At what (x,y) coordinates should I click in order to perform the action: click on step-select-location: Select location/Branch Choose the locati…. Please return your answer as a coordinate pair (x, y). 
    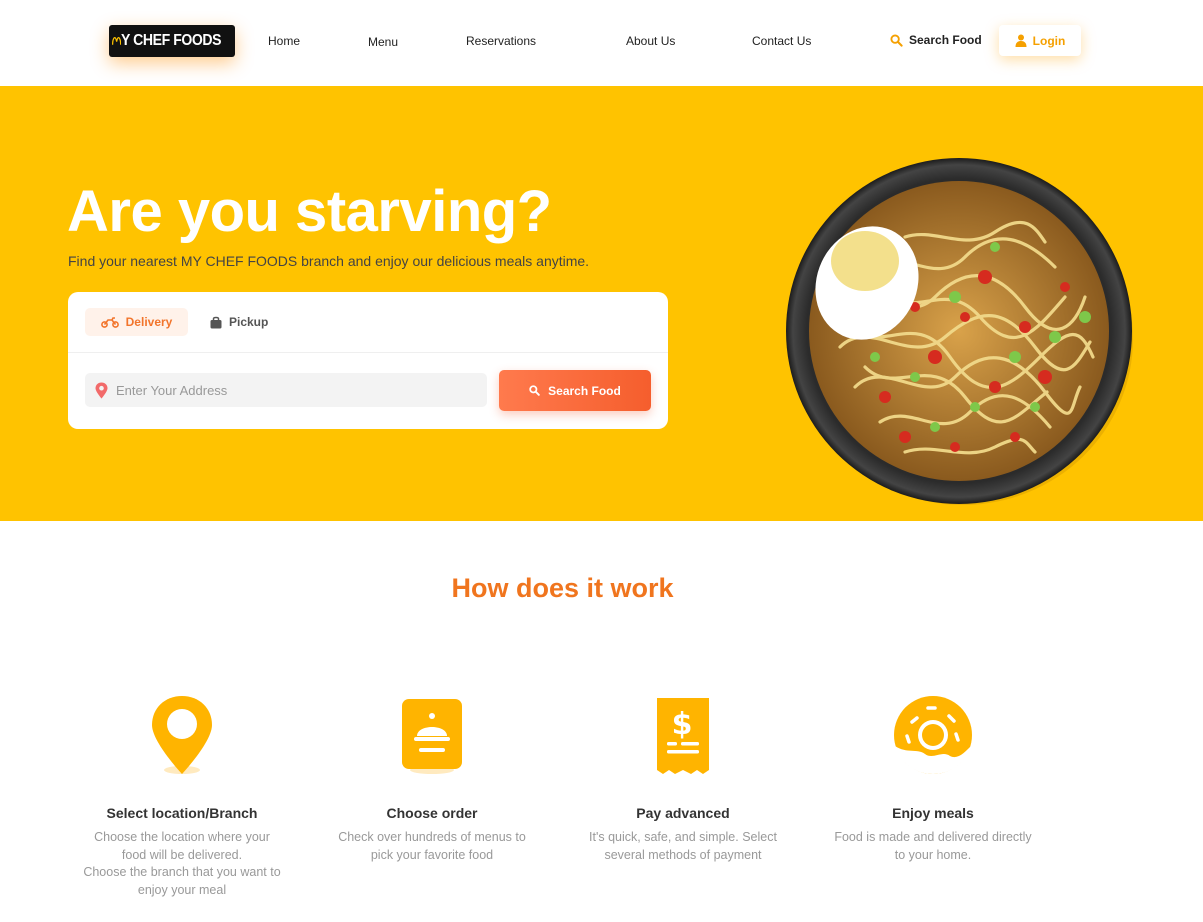
    Looking at the image, I should click on (182, 794).